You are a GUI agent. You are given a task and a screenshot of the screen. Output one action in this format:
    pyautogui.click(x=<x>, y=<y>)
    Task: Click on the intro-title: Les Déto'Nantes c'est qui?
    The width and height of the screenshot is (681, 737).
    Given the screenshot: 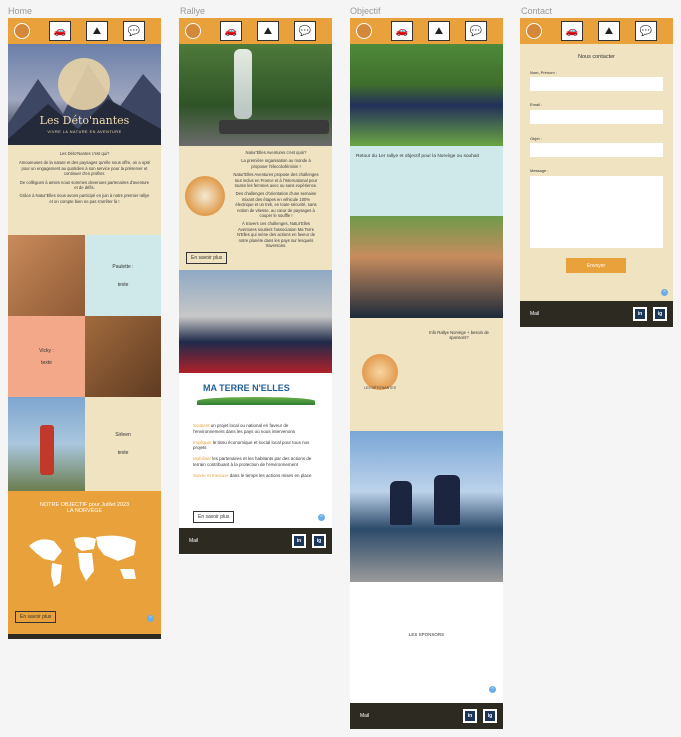 What is the action you would take?
    pyautogui.click(x=84, y=153)
    